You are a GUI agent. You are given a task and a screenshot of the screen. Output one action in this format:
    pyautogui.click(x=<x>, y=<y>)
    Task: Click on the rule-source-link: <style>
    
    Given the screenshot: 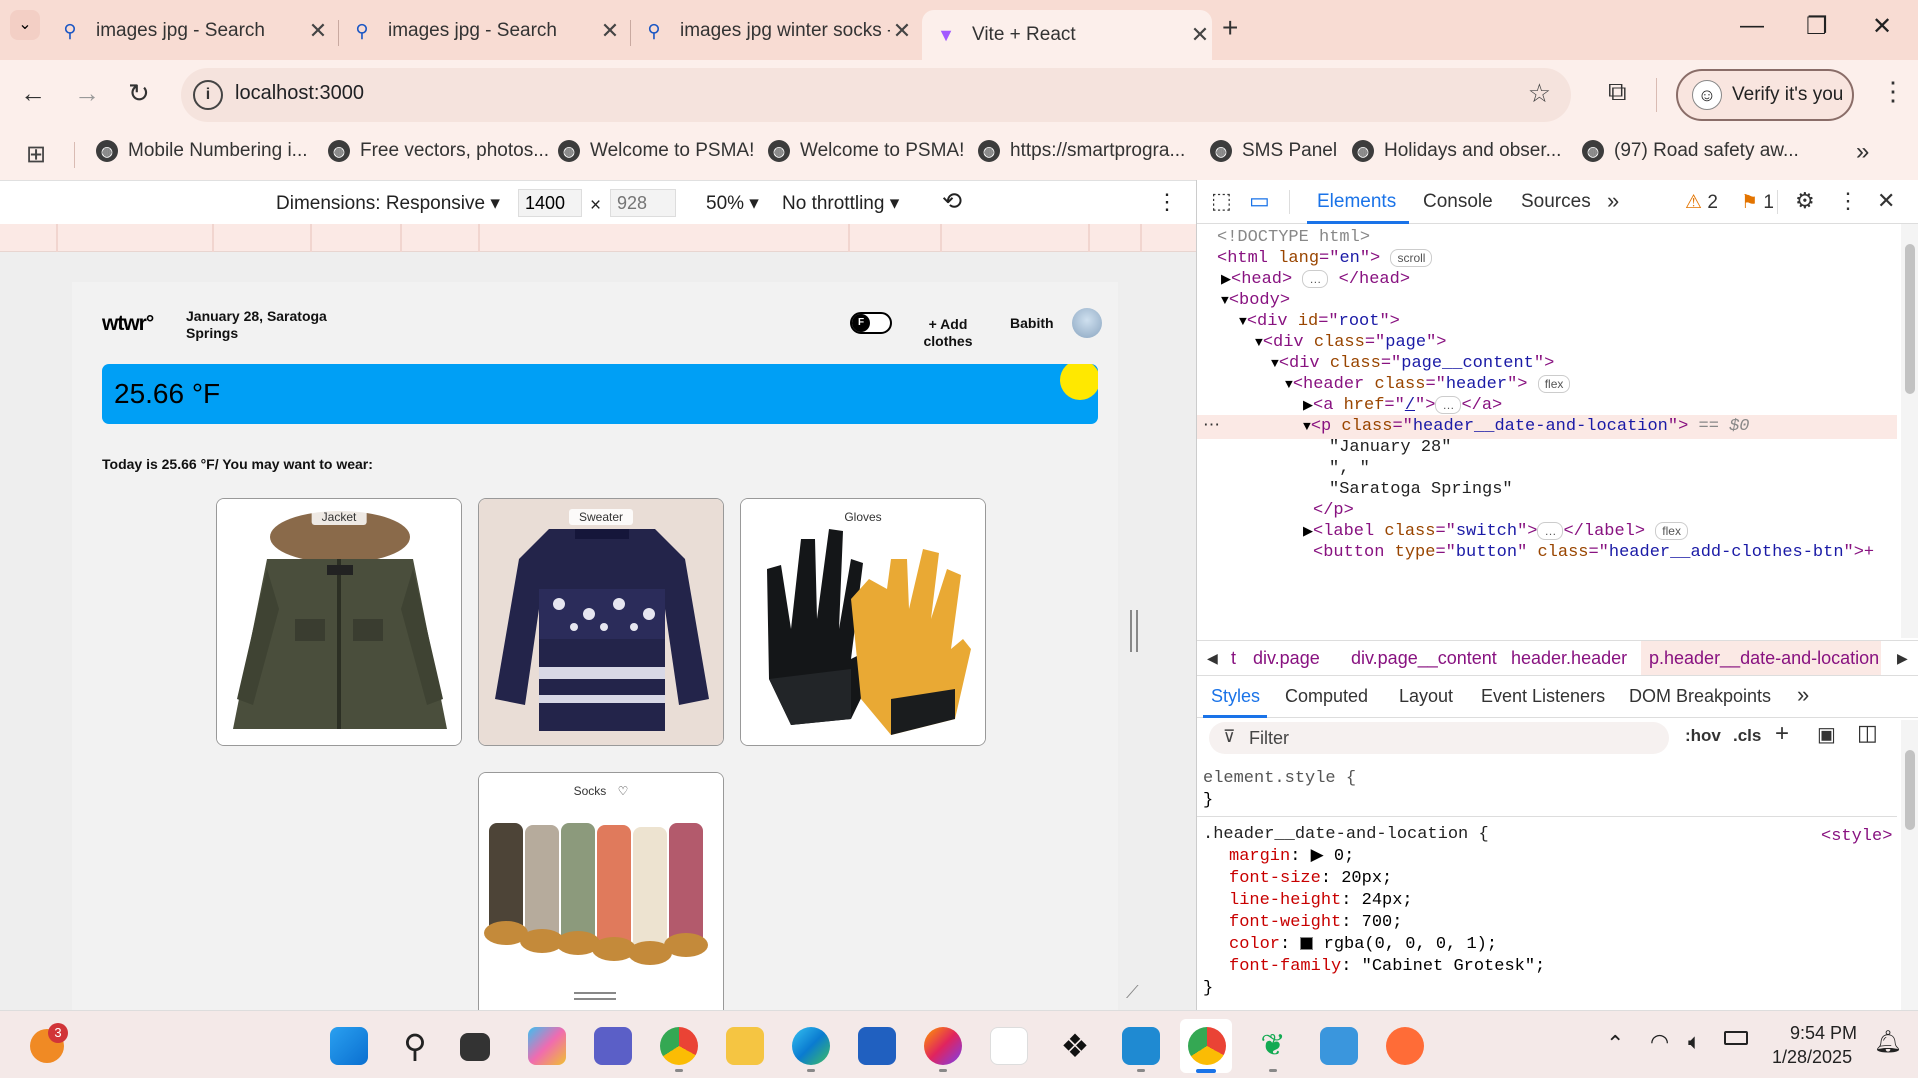 What is the action you would take?
    pyautogui.click(x=1856, y=837)
    